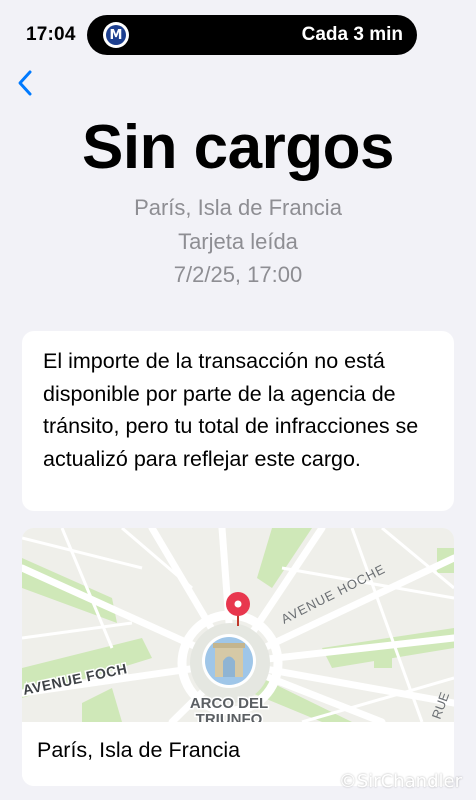 This screenshot has height=800, width=476. Describe the element at coordinates (238, 147) in the screenshot. I see `page-title: Sin cargos` at that location.